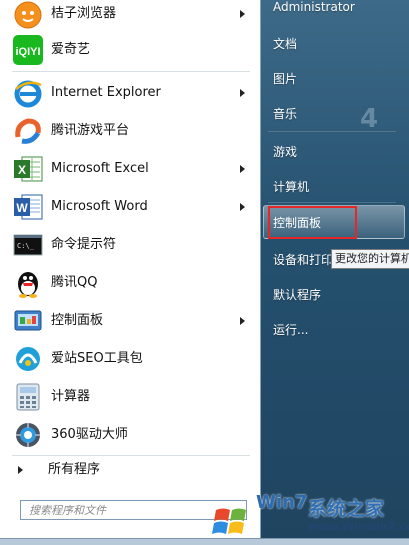 The image size is (409, 545). What do you see at coordinates (285, 113) in the screenshot?
I see `music-link: 音乐` at bounding box center [285, 113].